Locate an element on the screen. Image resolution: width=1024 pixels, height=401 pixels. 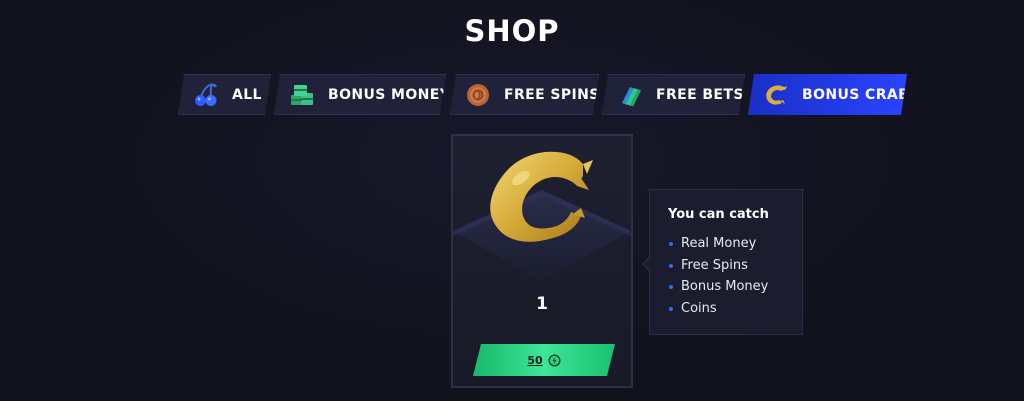
reward-list: Real Money Free Spins Bonus Money Coins is located at coordinates (718, 276).